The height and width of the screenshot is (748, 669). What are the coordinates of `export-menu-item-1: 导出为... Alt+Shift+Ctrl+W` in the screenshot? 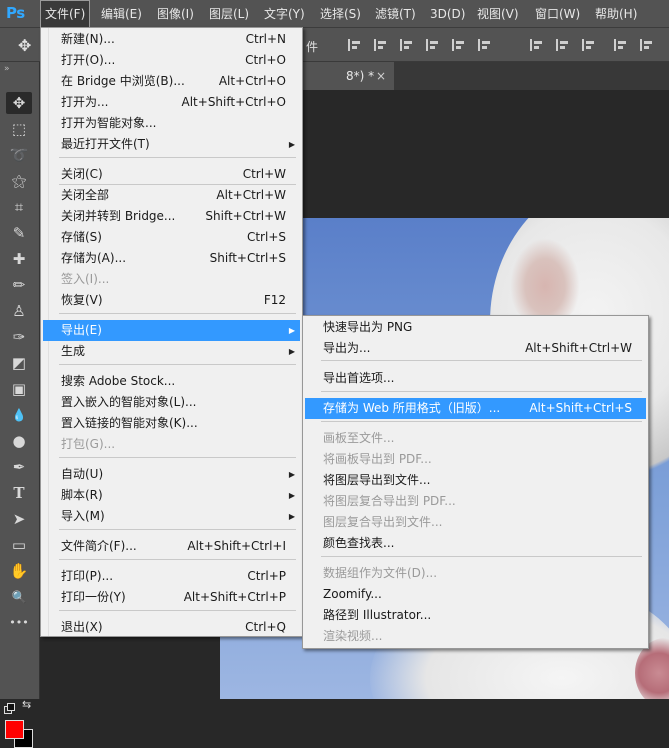 It's located at (475, 348).